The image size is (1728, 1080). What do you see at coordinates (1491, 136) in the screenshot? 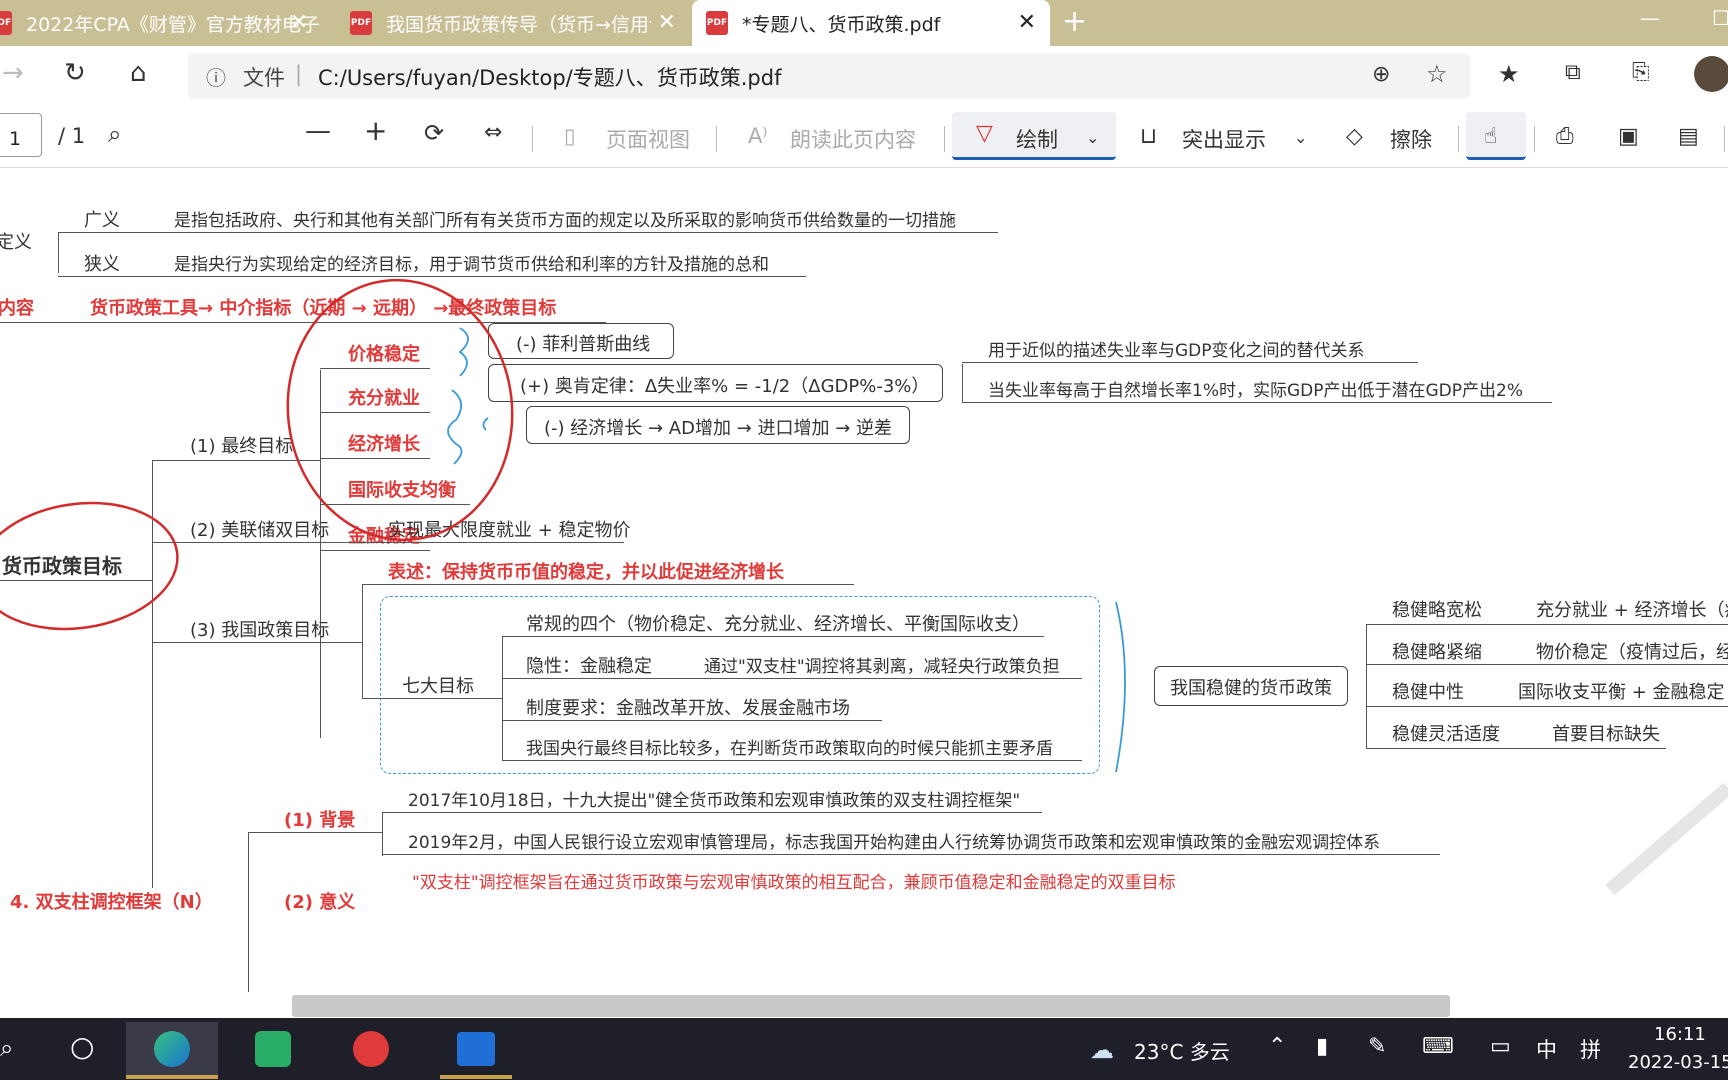
I see `hand-icon: ☝` at bounding box center [1491, 136].